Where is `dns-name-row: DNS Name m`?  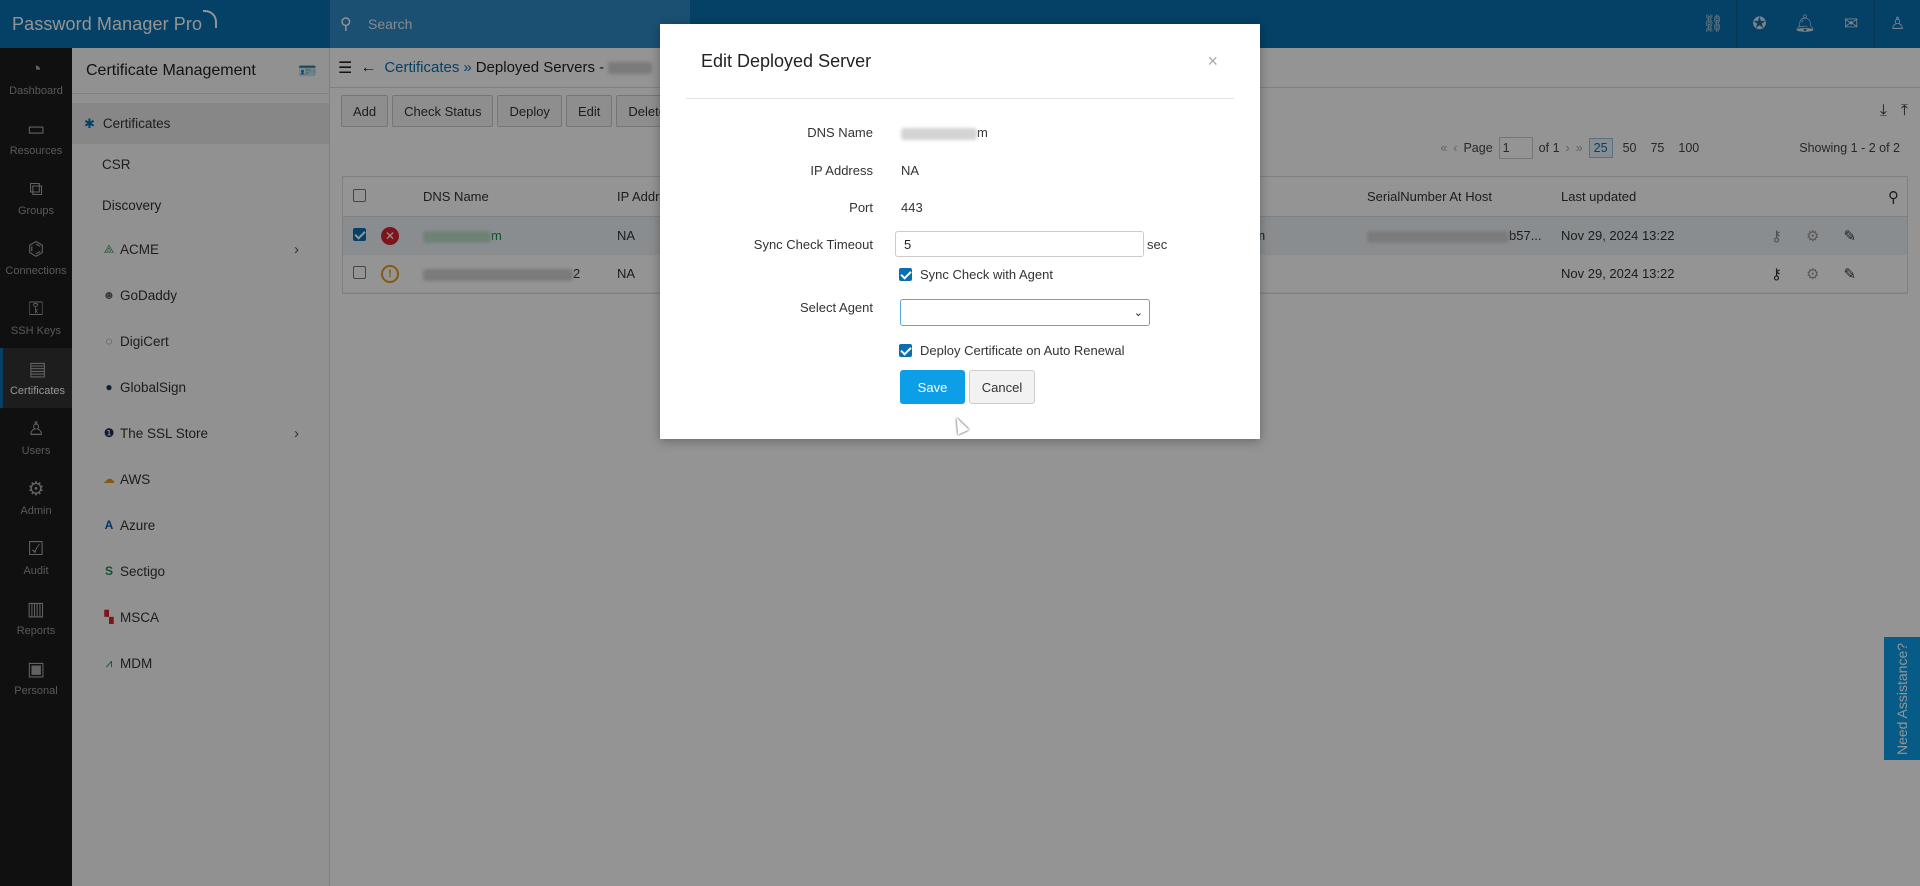 dns-name-row: DNS Name m is located at coordinates (824, 132).